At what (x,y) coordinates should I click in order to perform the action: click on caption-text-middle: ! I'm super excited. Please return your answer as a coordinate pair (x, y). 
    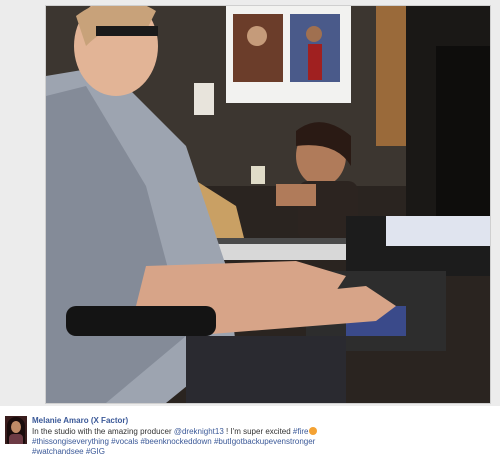
    Looking at the image, I should click on (258, 431).